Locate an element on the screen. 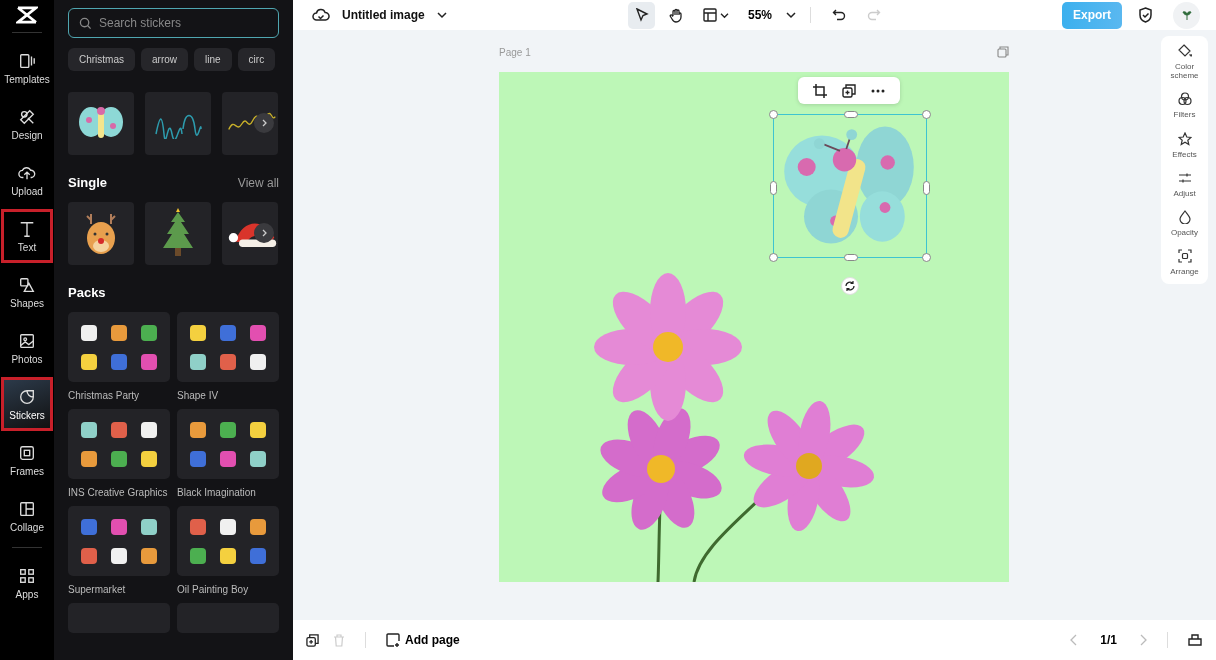  document-title: Untitled image is located at coordinates (383, 15).